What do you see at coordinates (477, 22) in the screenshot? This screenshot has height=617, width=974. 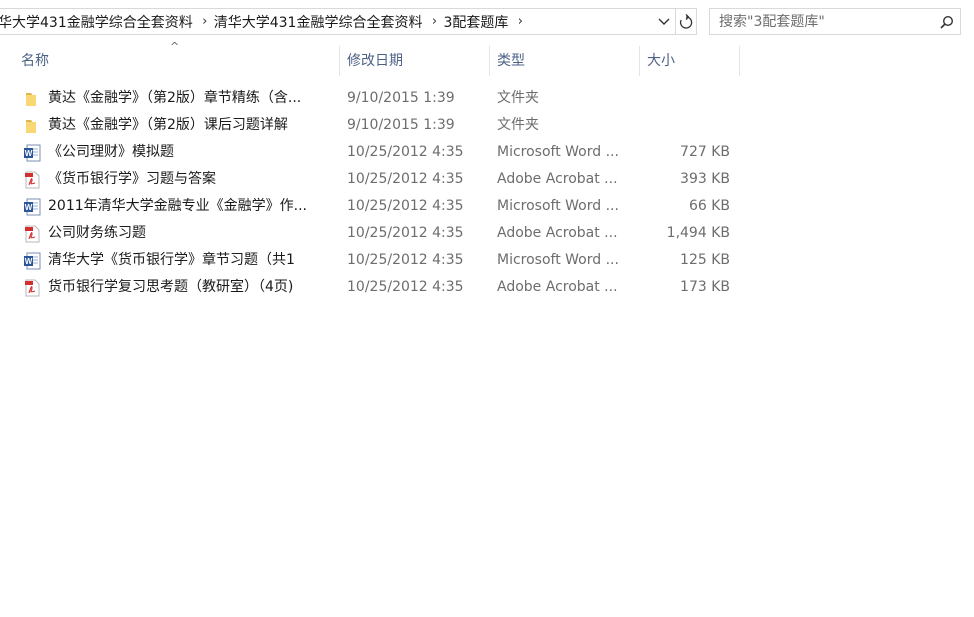 I see `breadcrumb-item: 3配套题库` at bounding box center [477, 22].